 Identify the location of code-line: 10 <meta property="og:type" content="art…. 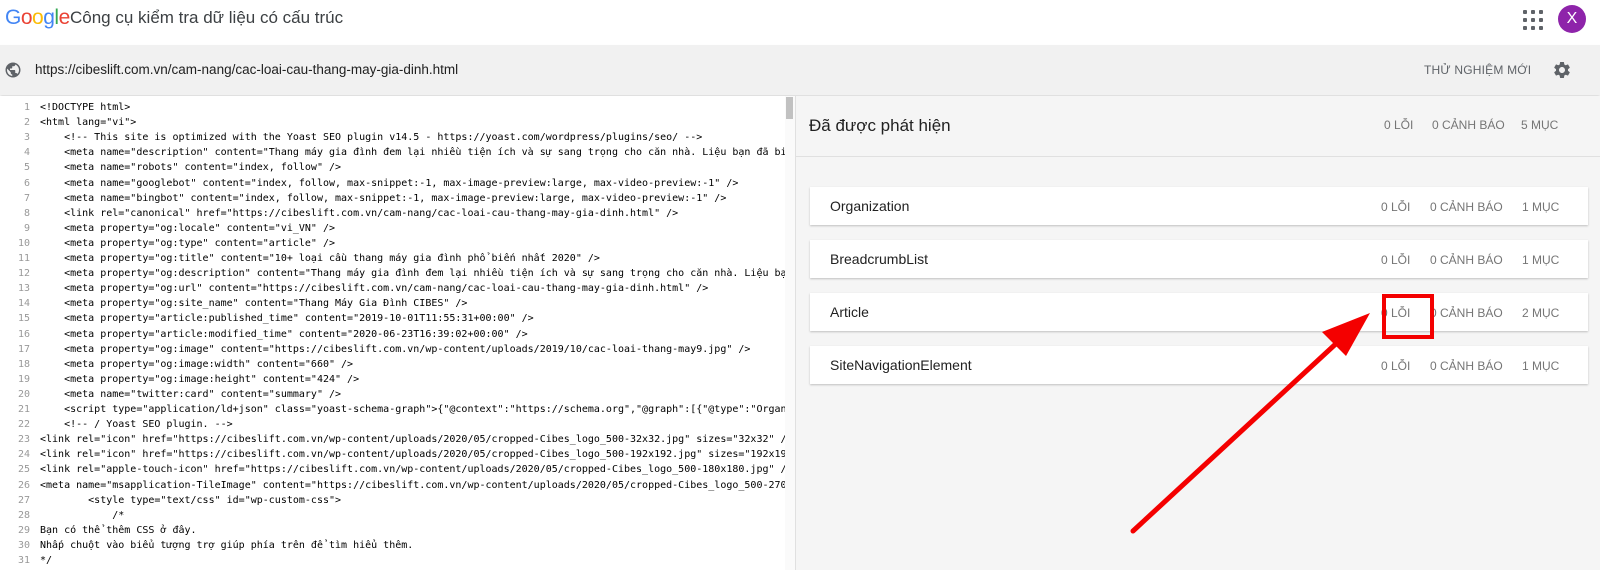
(397, 243).